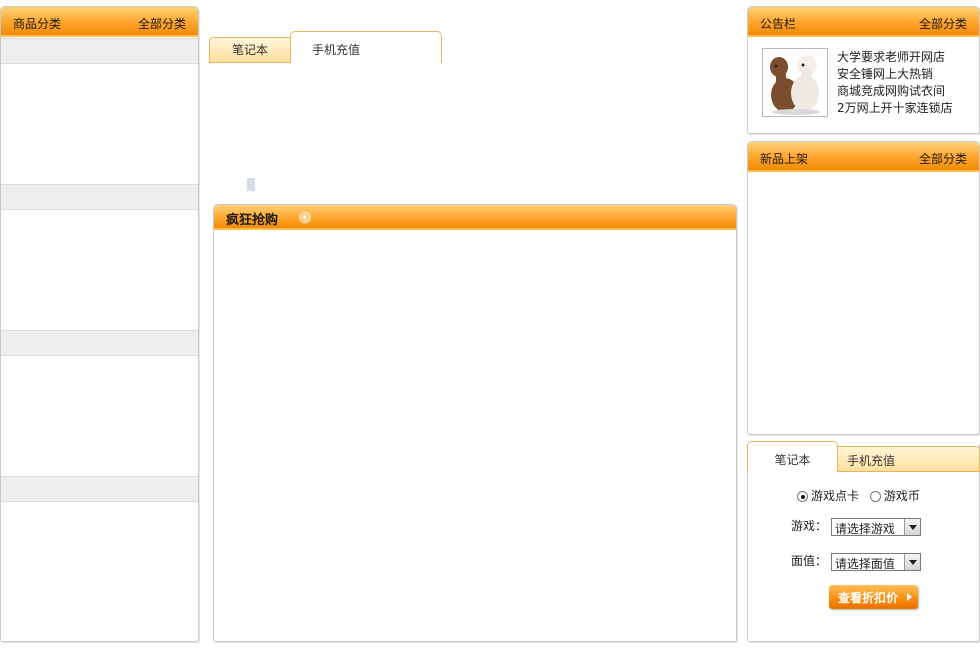 The image size is (980, 660). What do you see at coordinates (162, 23) in the screenshot?
I see `all-categories-link: 全部分类` at bounding box center [162, 23].